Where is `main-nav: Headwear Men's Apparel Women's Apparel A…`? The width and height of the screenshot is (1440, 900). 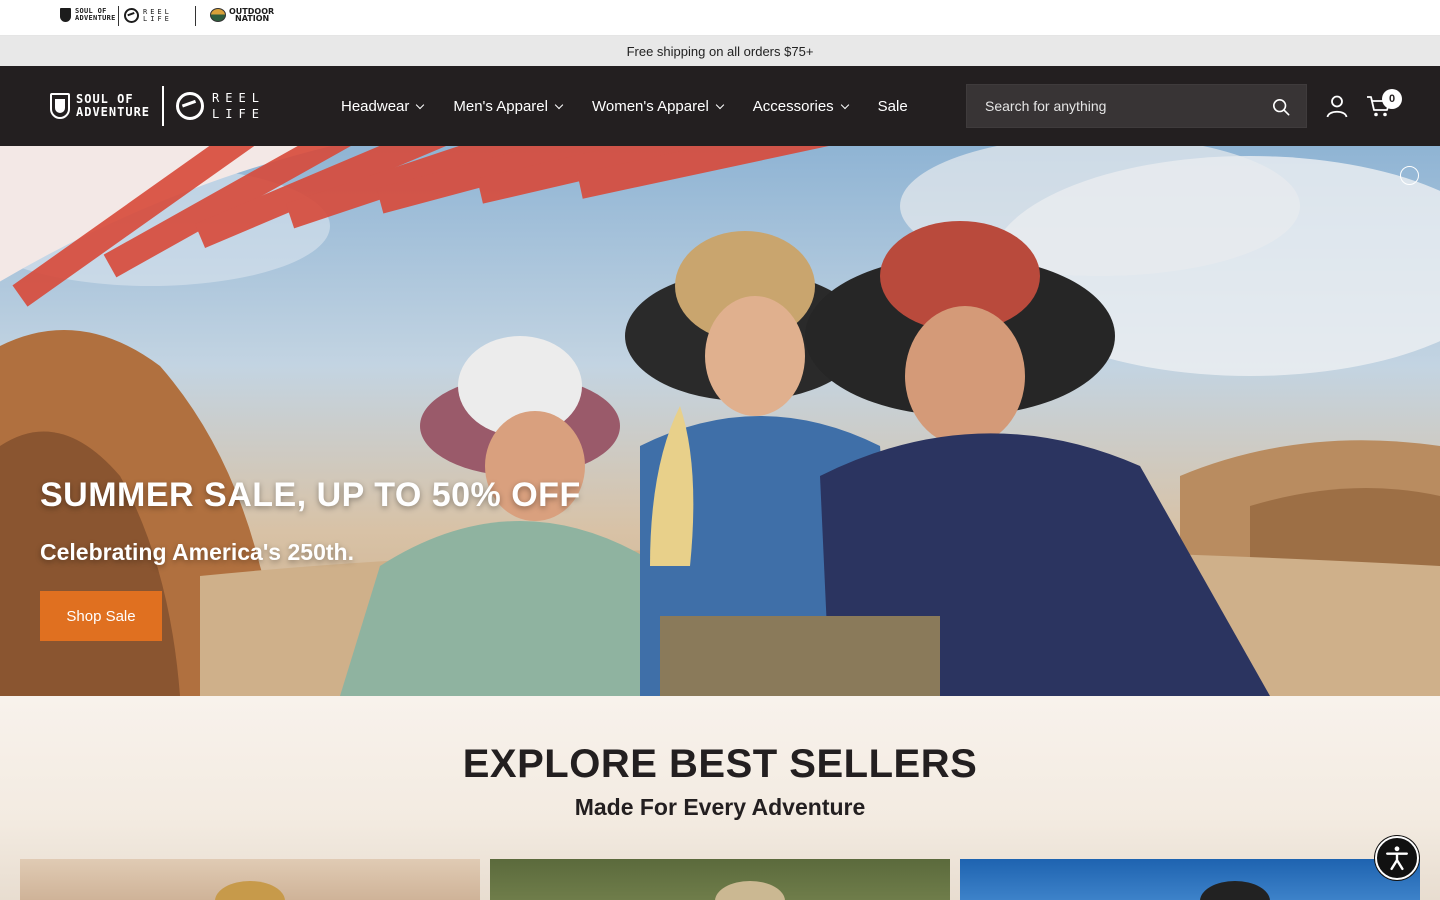 main-nav: Headwear Men's Apparel Women's Apparel A… is located at coordinates (639, 106).